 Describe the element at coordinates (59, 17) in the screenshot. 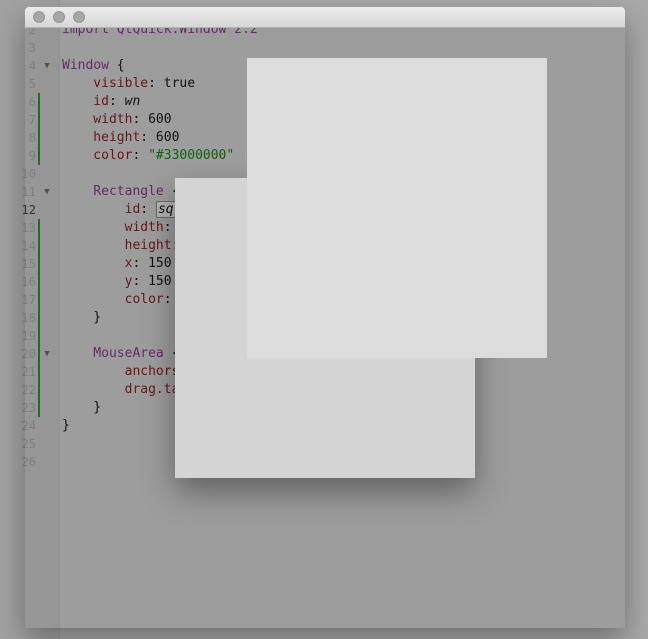

I see `minimize-button` at that location.